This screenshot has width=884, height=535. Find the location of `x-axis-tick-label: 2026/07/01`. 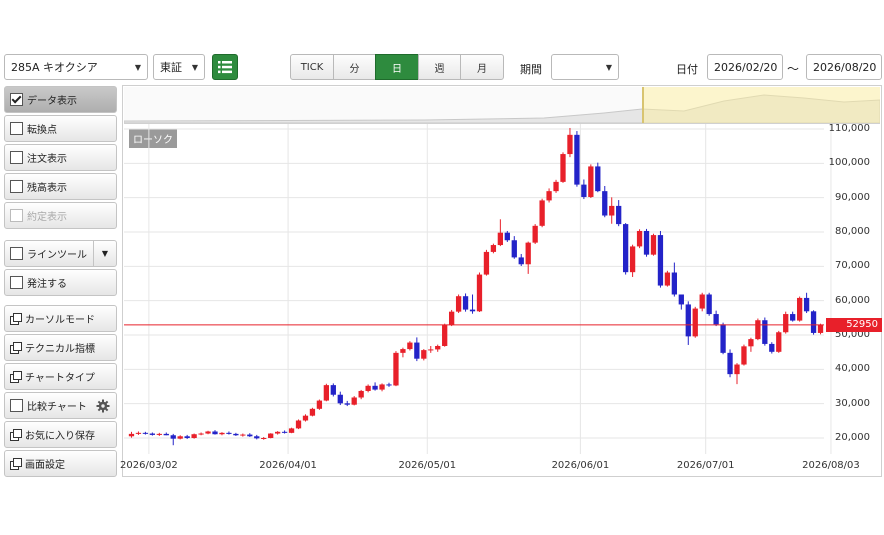

x-axis-tick-label: 2026/07/01 is located at coordinates (705, 465).